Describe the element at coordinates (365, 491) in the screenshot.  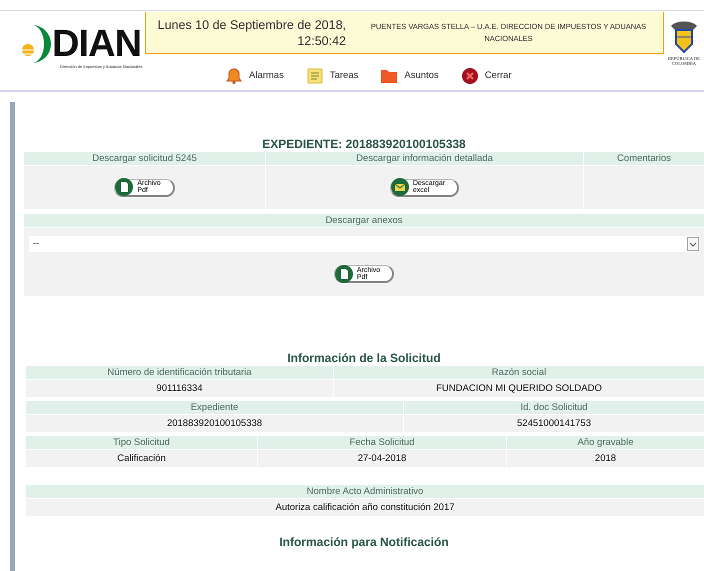
I see `field-label: Nombre Acto Administrativo` at that location.